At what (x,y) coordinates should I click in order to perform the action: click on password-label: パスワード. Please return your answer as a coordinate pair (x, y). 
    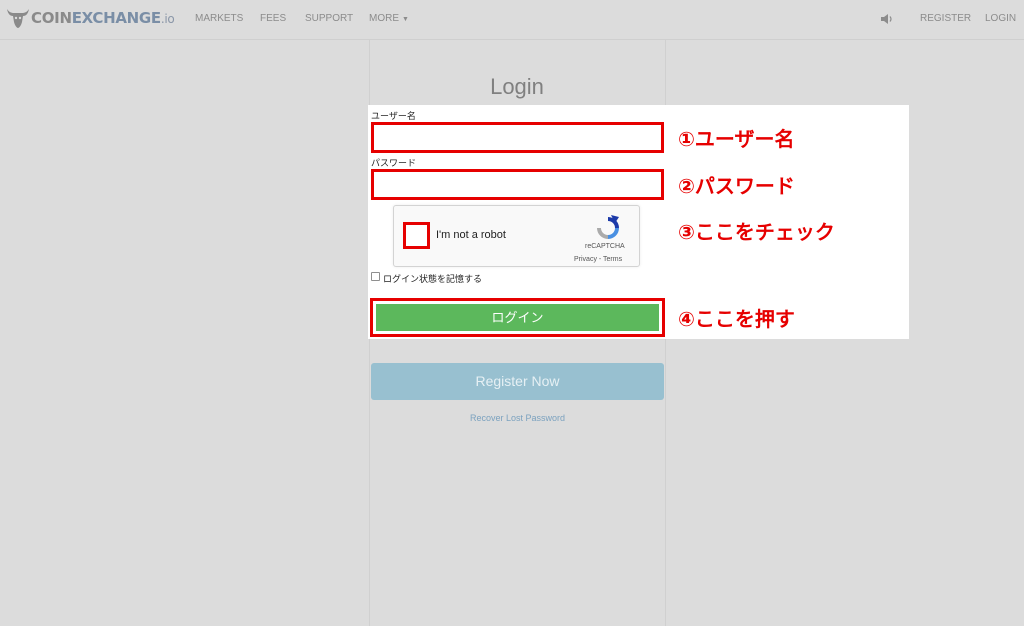
    Looking at the image, I should click on (394, 163).